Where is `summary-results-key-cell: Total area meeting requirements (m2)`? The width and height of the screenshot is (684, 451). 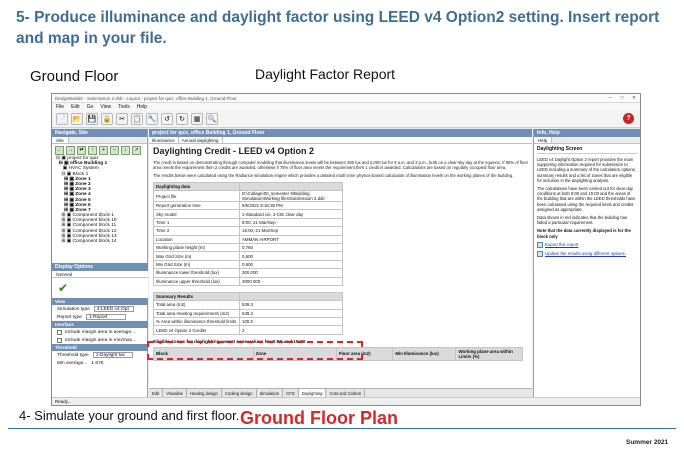
summary-results-key-cell: Total area meeting requirements (m2) is located at coordinates (196, 313).